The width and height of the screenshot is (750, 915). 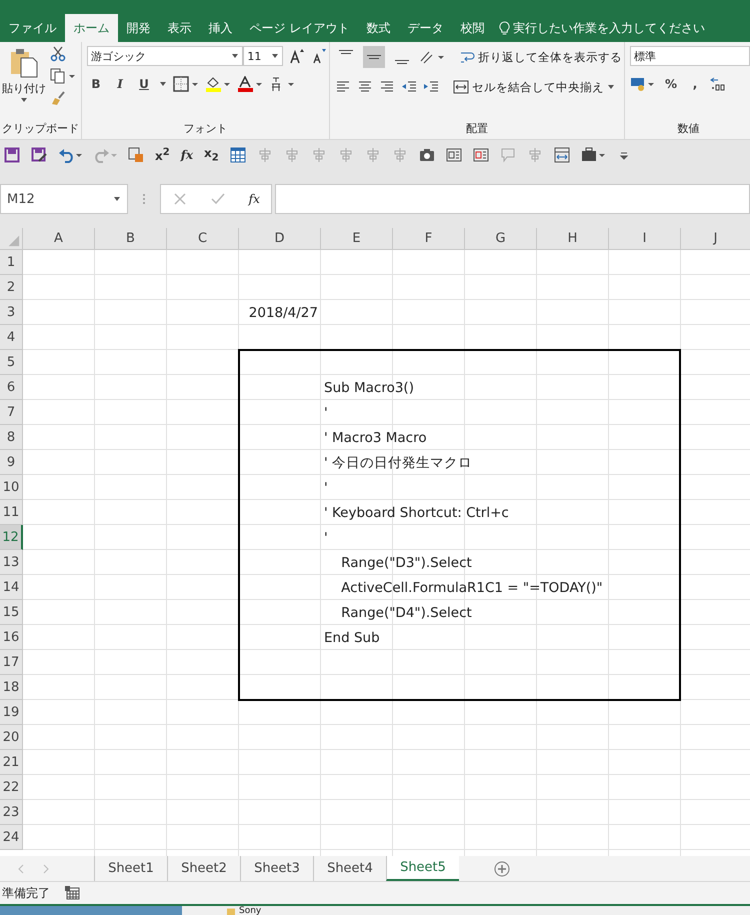 I want to click on save-as-icon, so click(x=39, y=155).